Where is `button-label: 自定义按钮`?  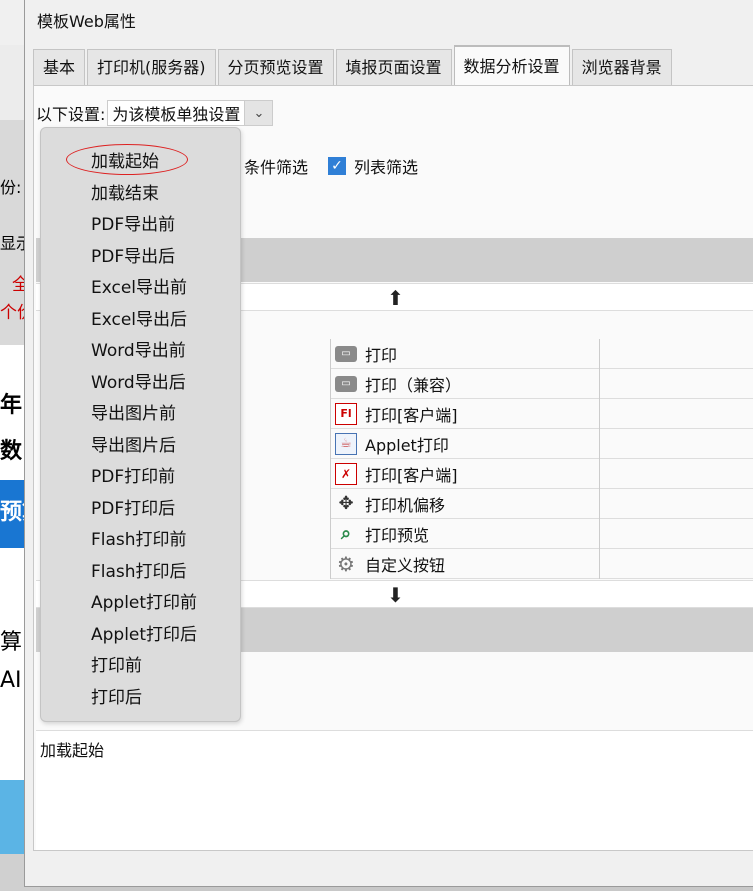 button-label: 自定义按钮 is located at coordinates (405, 565).